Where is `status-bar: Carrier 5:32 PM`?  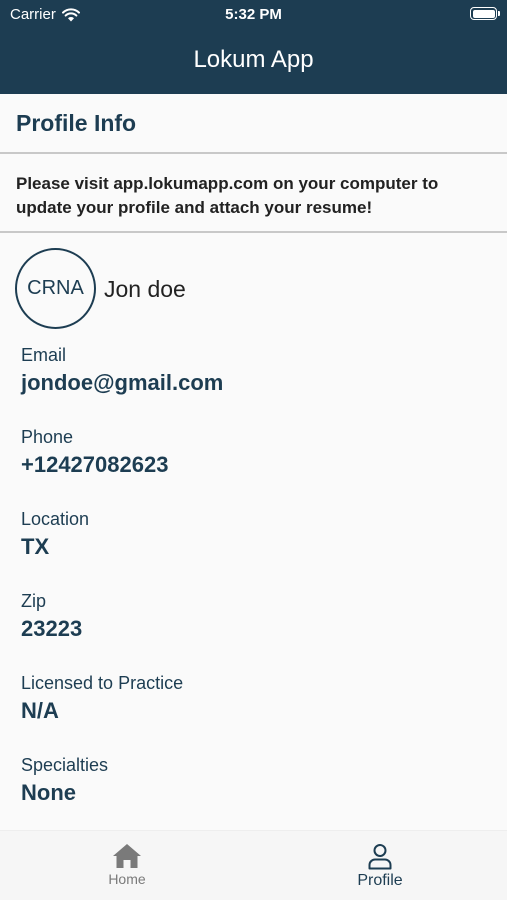 status-bar: Carrier 5:32 PM is located at coordinates (253, 15).